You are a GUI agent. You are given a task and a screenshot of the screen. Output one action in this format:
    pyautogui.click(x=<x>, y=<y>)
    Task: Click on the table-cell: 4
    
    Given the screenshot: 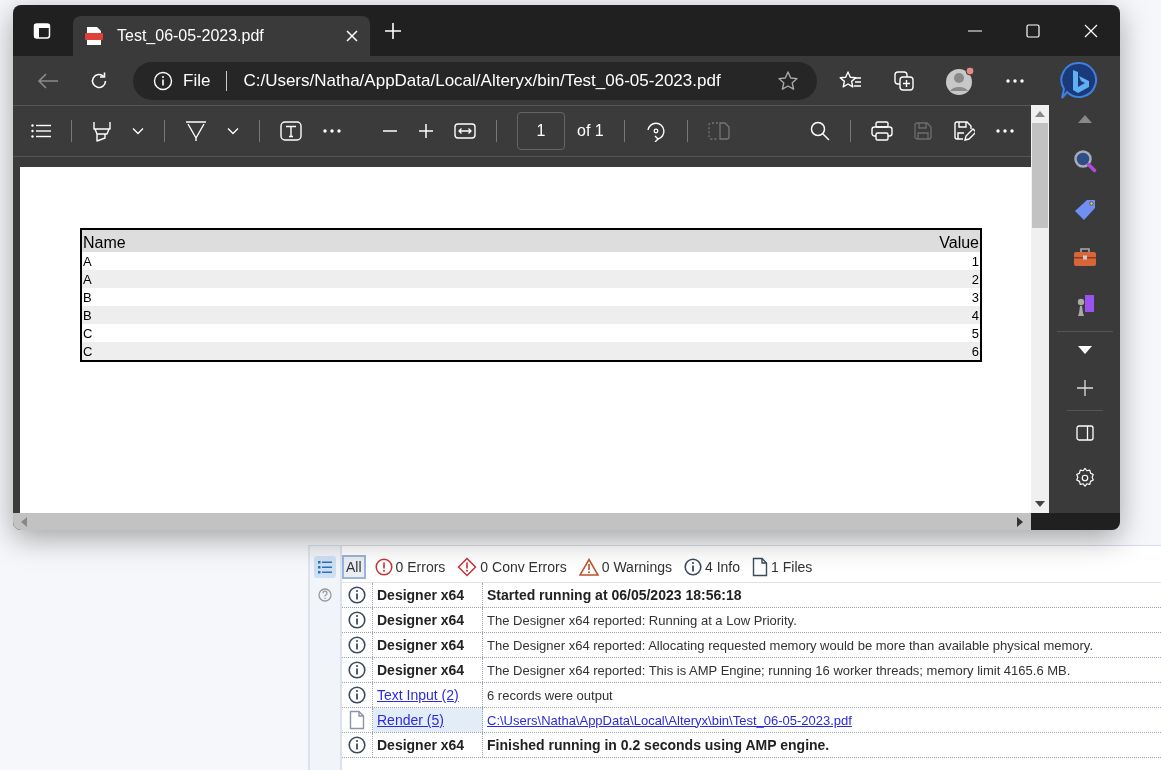 What is the action you would take?
    pyautogui.click(x=975, y=315)
    